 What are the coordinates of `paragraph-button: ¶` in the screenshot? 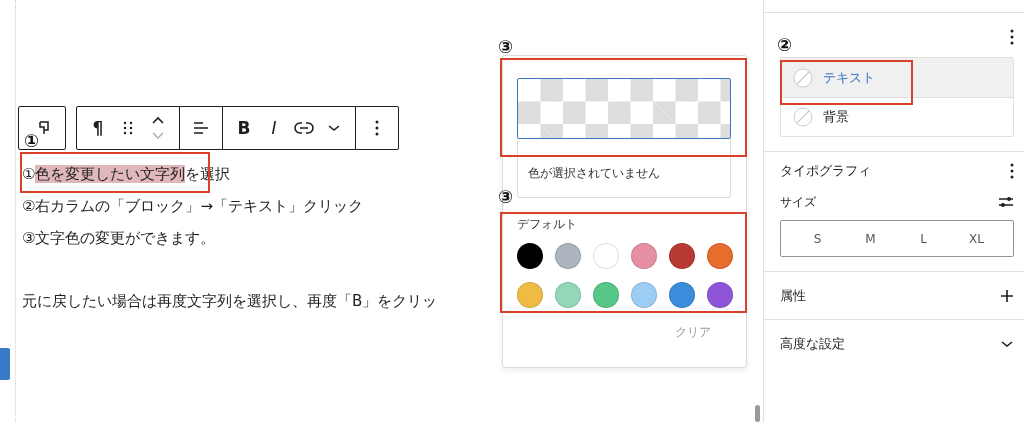 It's located at (98, 128).